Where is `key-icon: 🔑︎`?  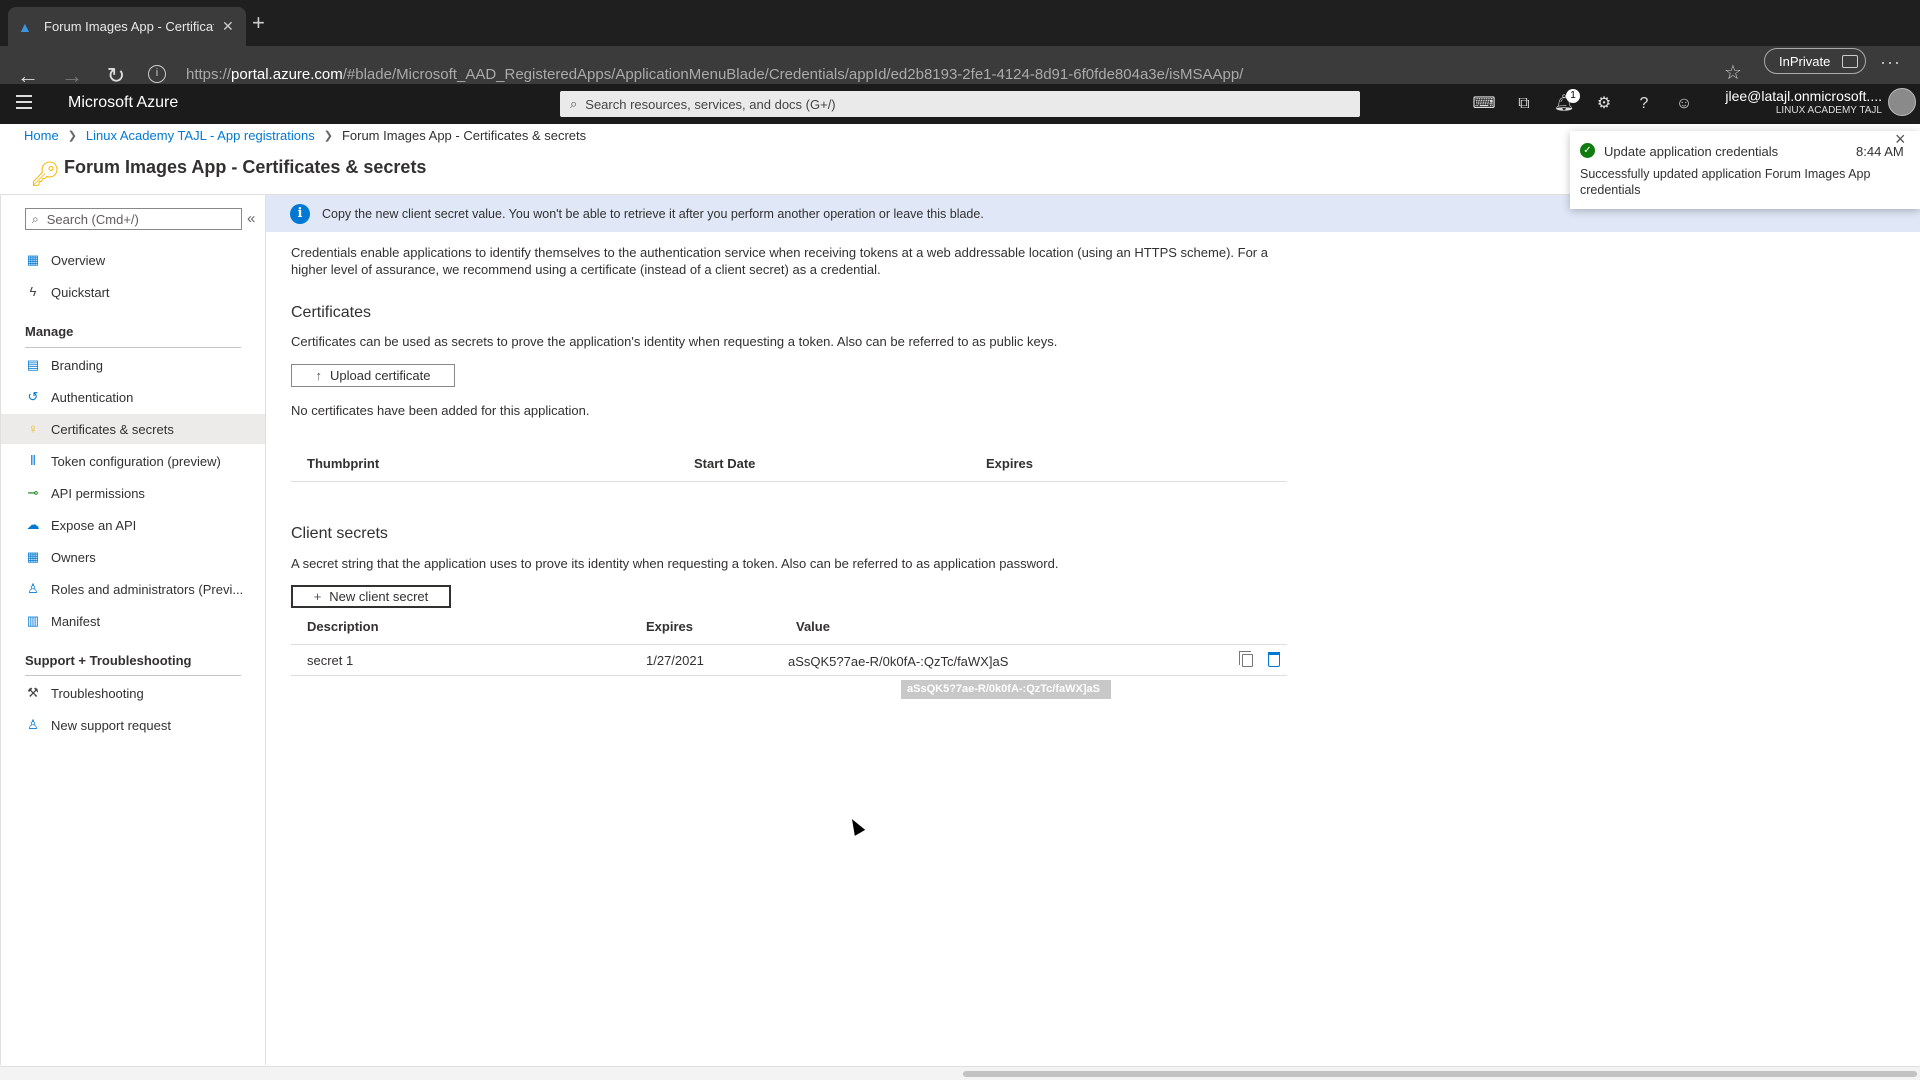 key-icon: 🔑︎ is located at coordinates (45, 174).